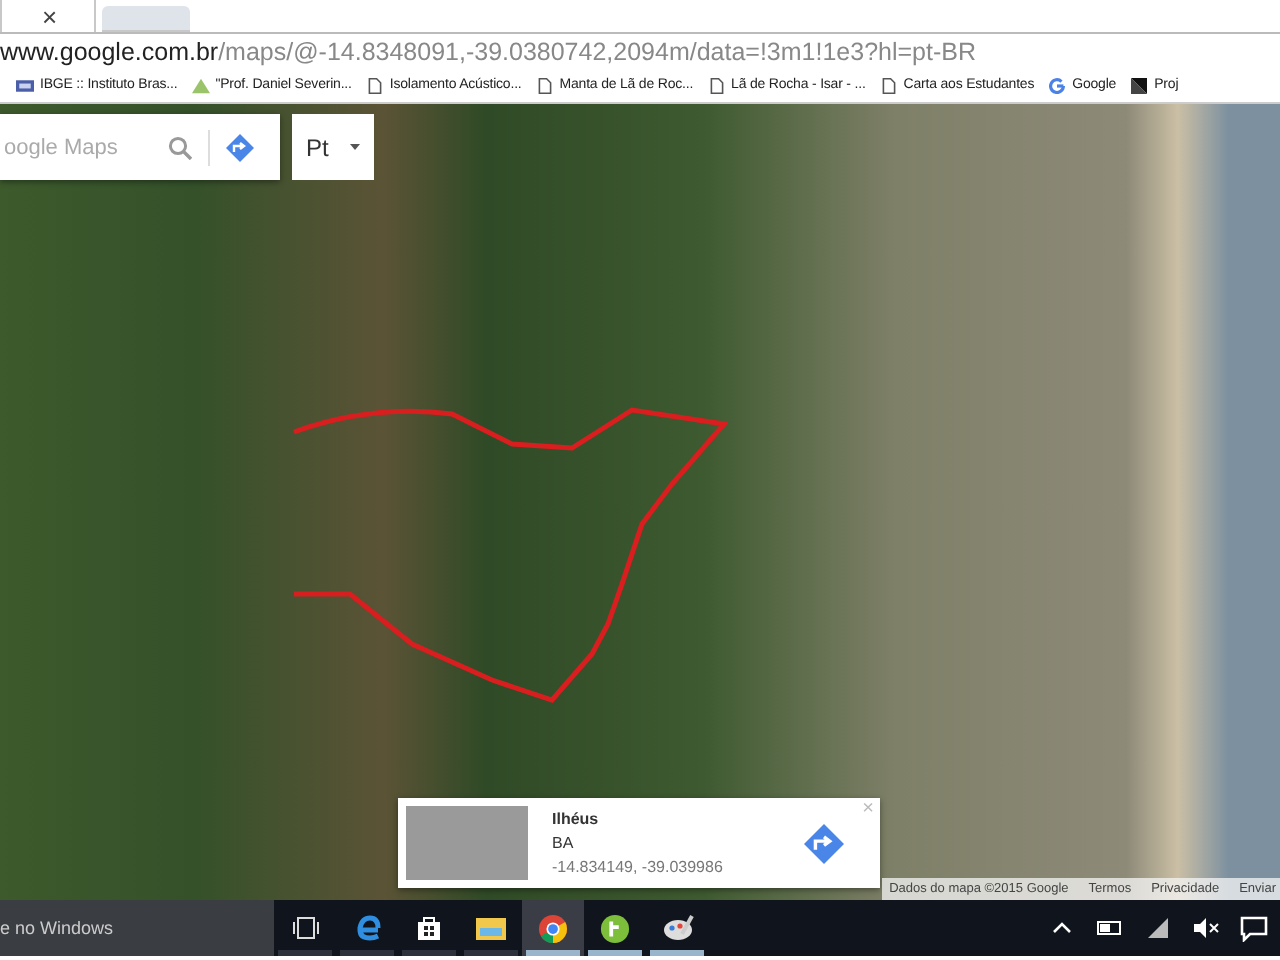  What do you see at coordinates (333, 147) in the screenshot?
I see `language-dropdown: Pt` at bounding box center [333, 147].